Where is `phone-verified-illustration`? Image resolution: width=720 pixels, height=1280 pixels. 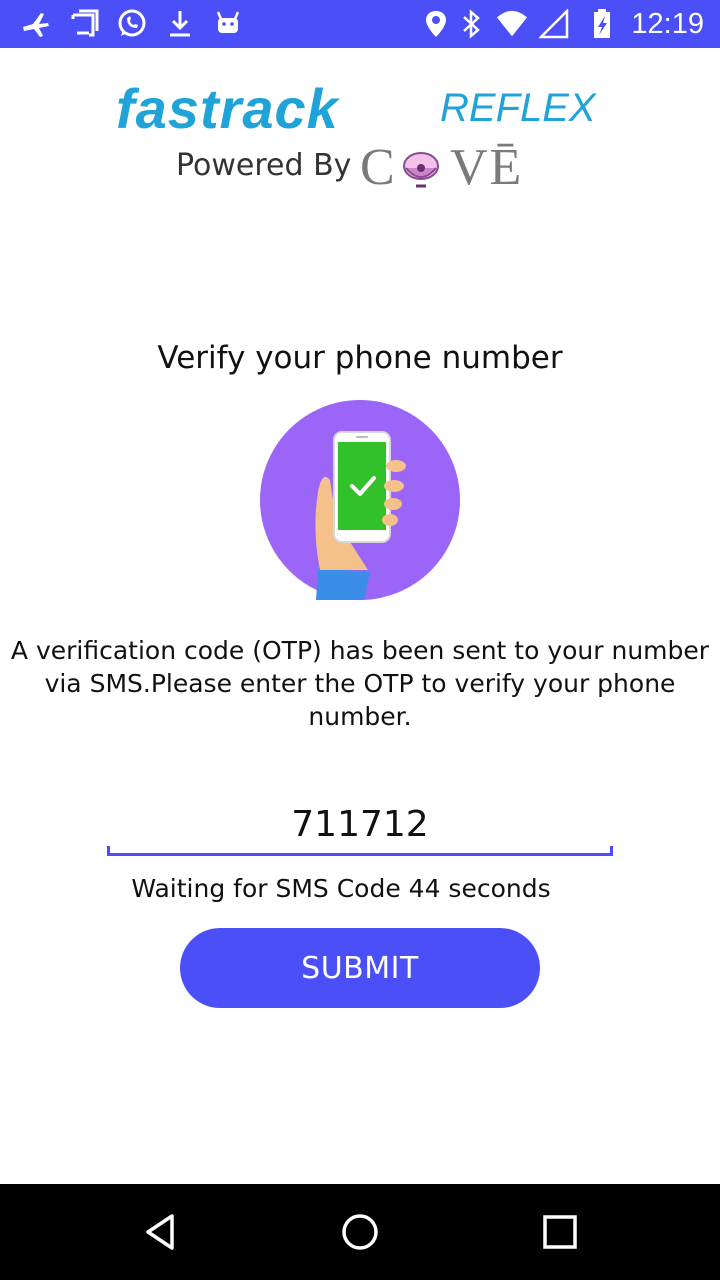
phone-verified-illustration is located at coordinates (360, 500).